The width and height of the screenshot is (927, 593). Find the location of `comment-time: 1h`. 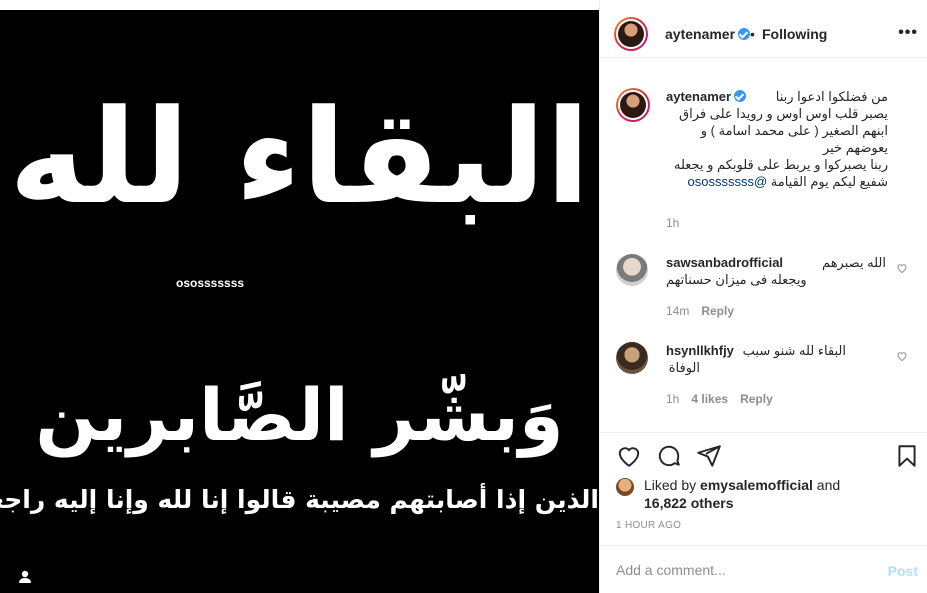

comment-time: 1h is located at coordinates (673, 399).